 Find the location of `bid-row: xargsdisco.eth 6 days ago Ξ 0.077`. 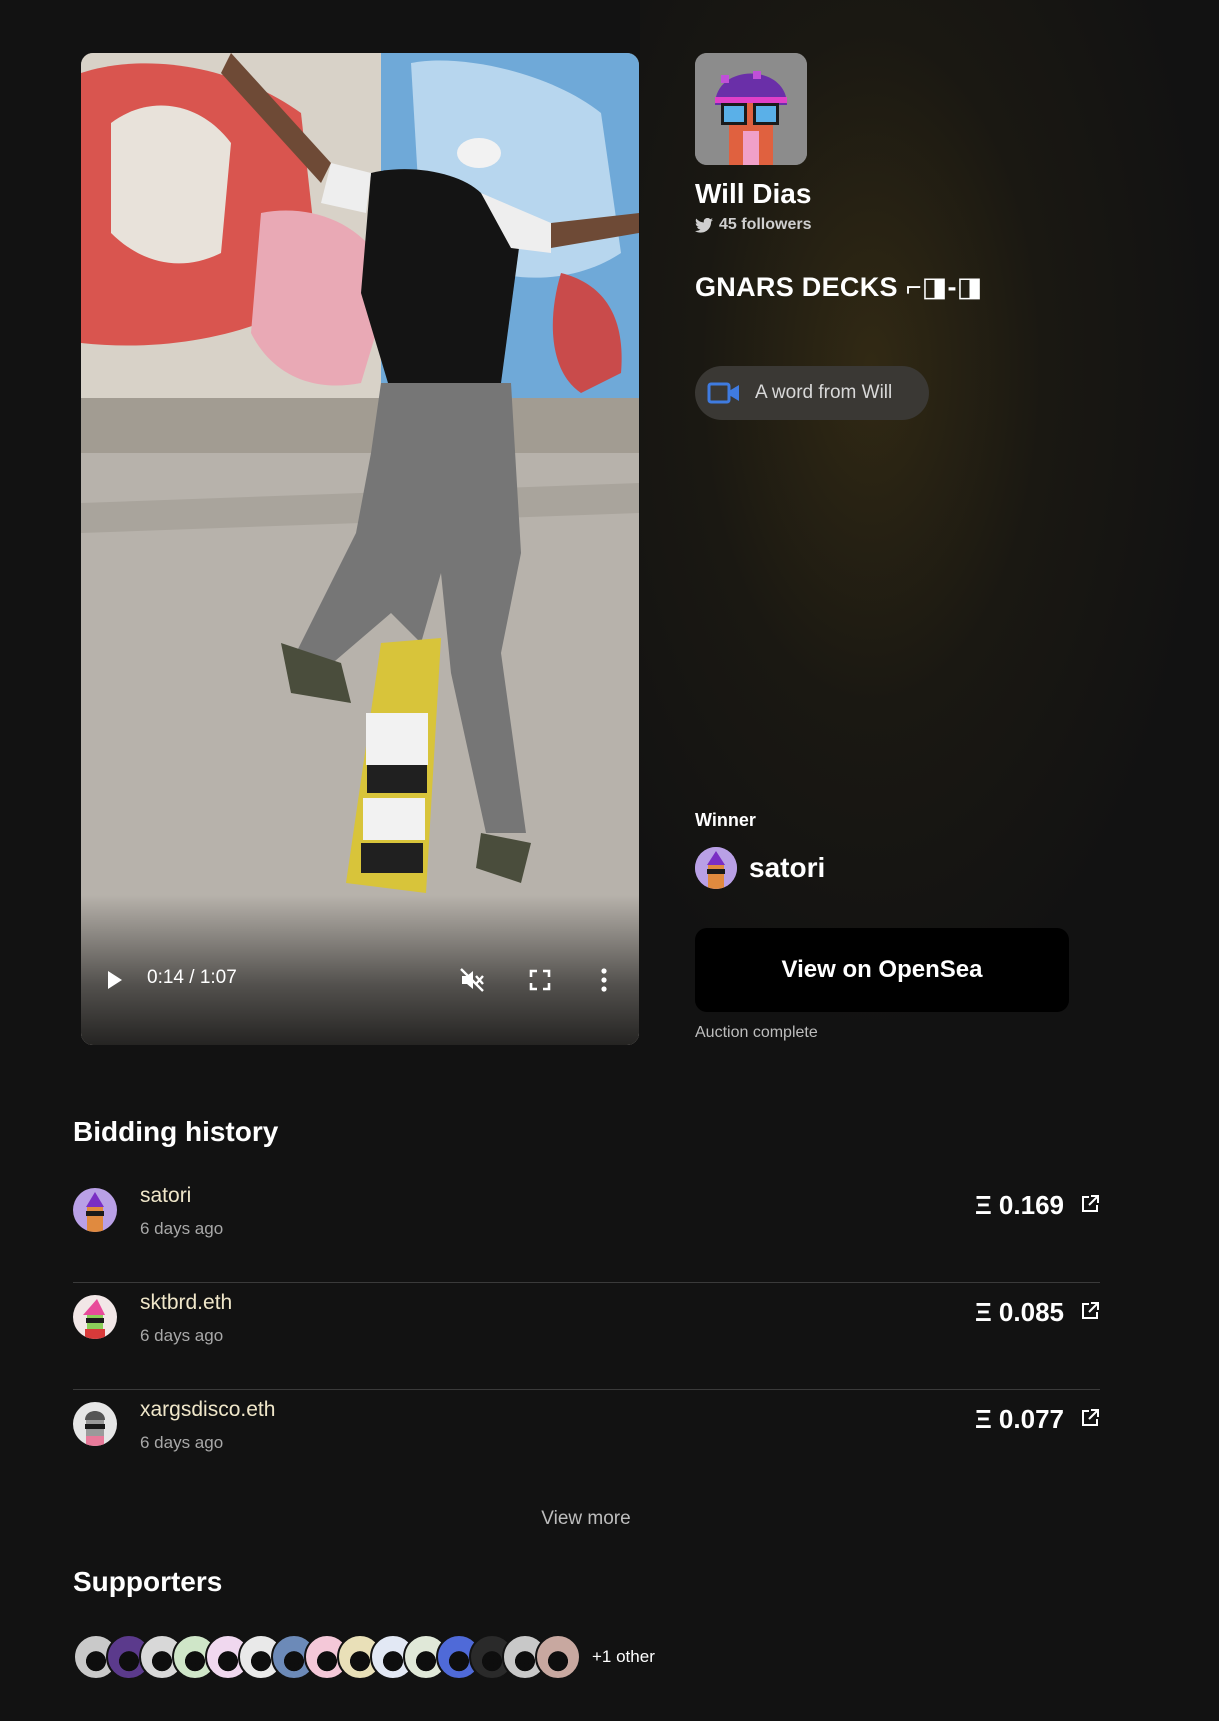

bid-row: xargsdisco.eth 6 days ago Ξ 0.077 is located at coordinates (586, 1443).